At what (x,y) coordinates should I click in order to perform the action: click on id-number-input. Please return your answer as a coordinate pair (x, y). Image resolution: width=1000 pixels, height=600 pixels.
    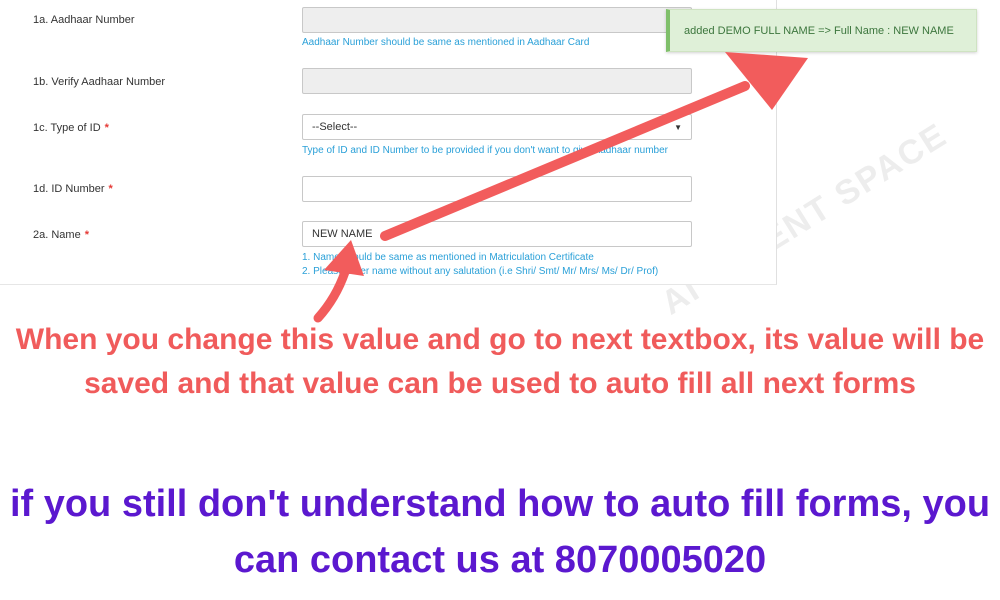
    Looking at the image, I should click on (497, 189).